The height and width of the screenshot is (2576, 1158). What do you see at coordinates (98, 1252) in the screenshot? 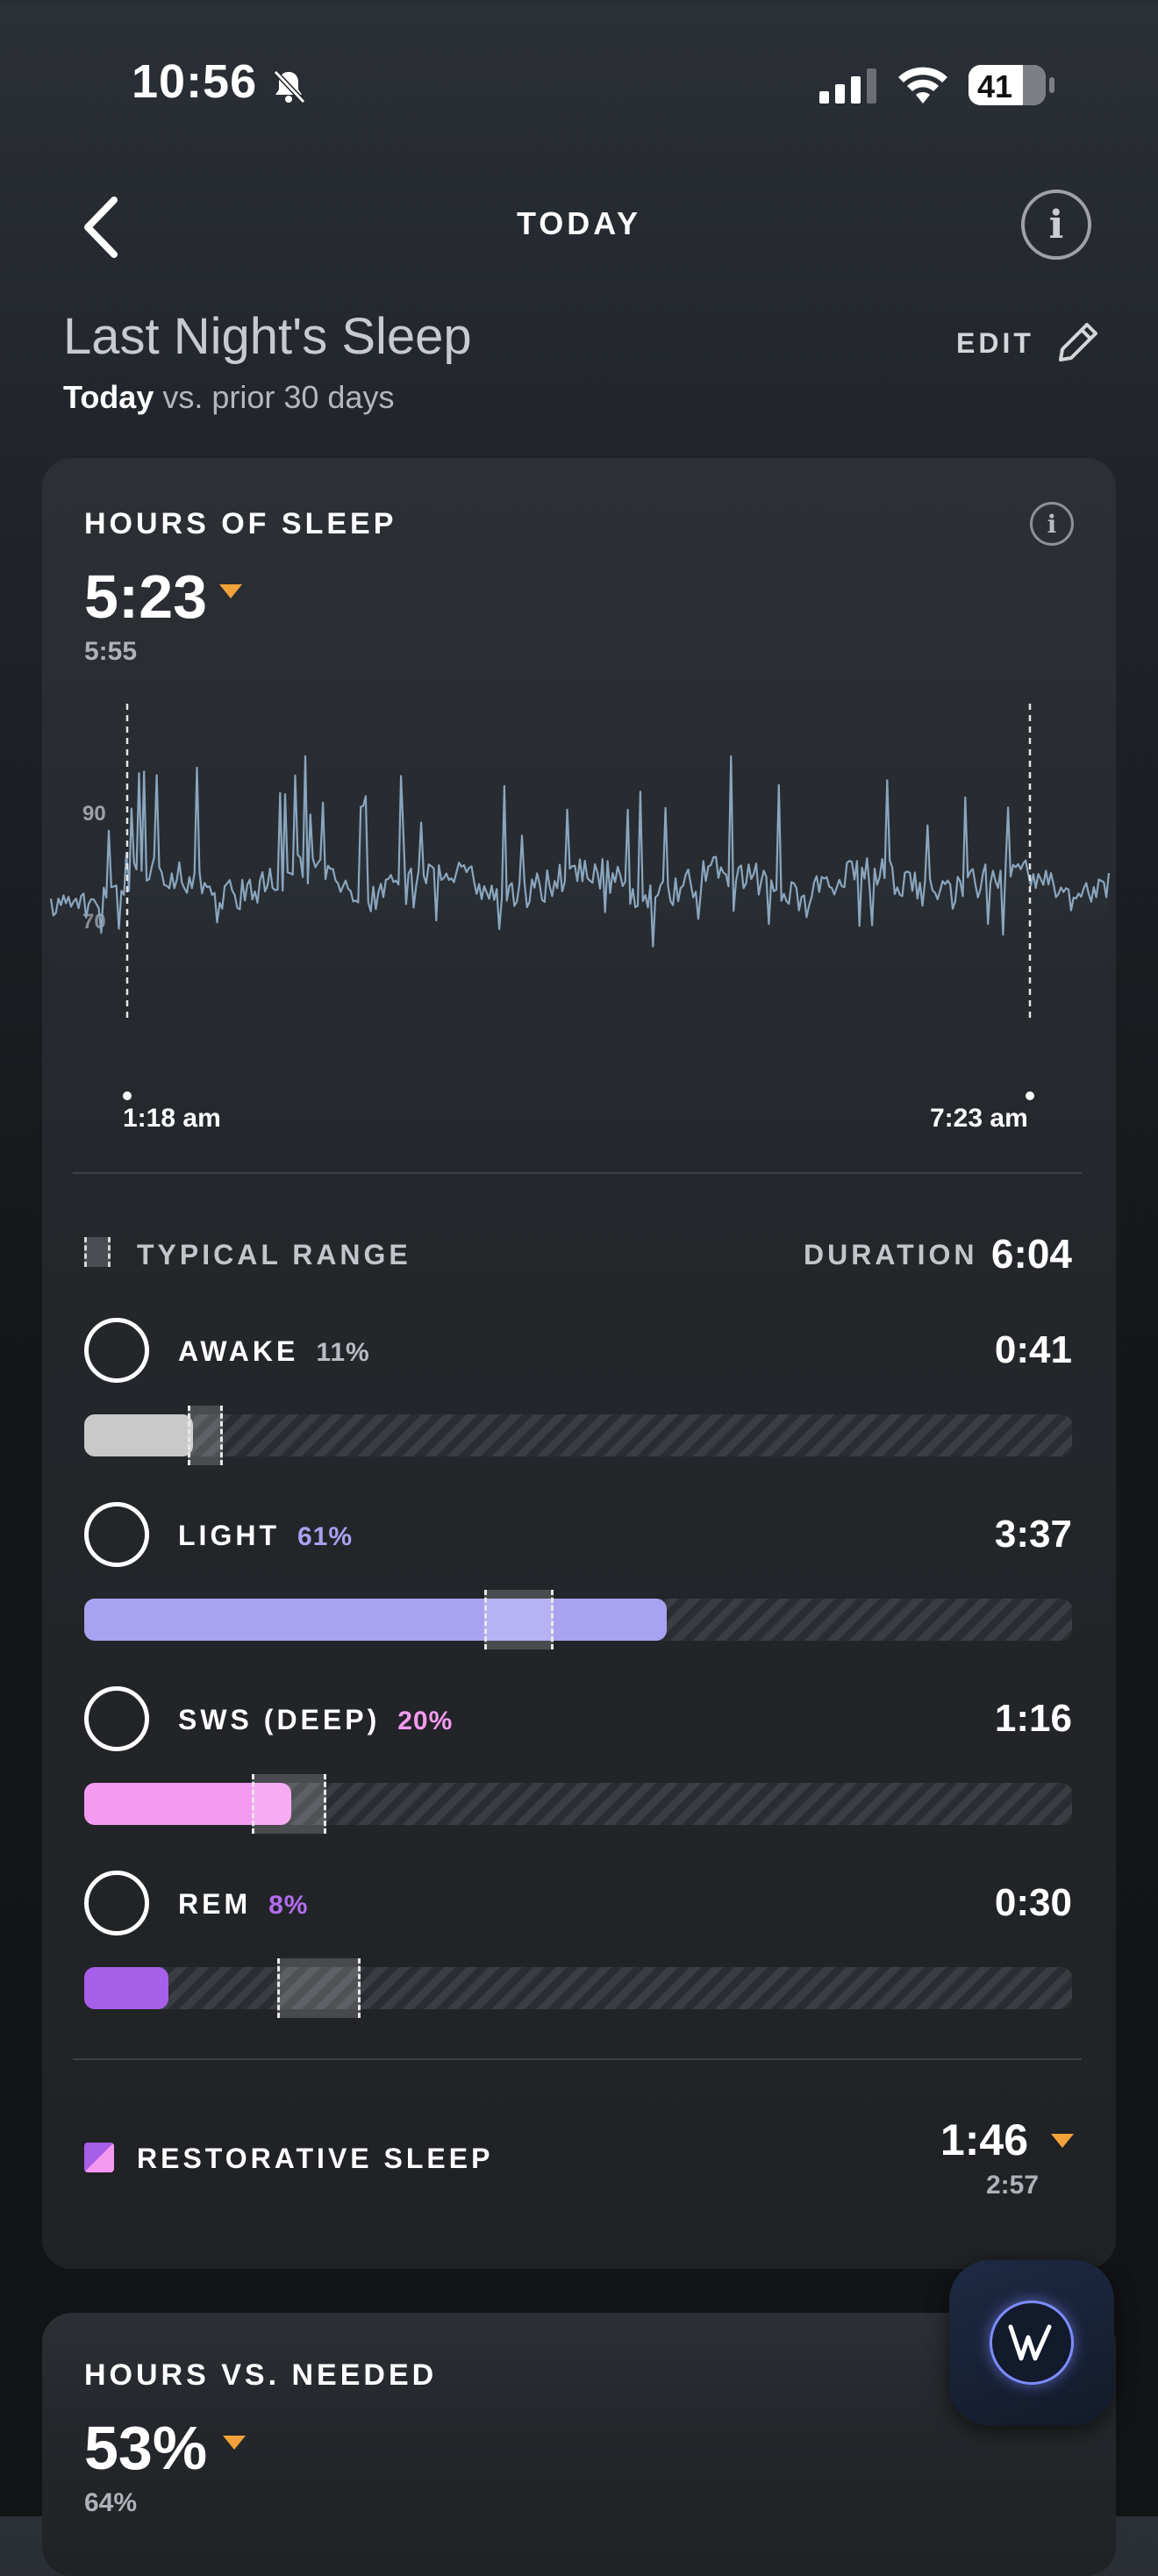
I see `typical-range-swatch` at bounding box center [98, 1252].